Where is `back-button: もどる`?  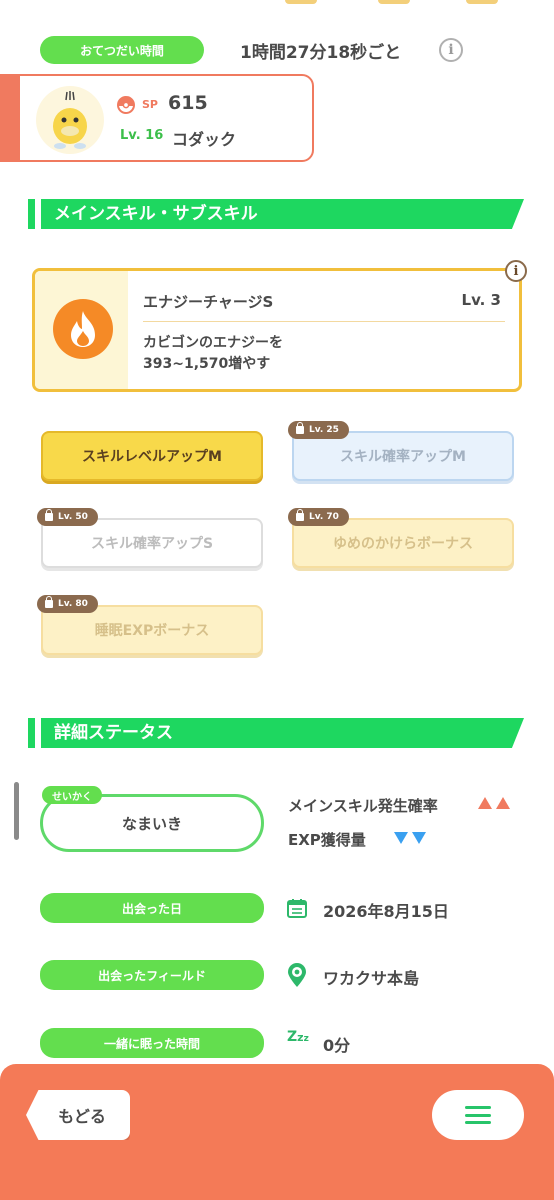 back-button: もどる is located at coordinates (78, 1115).